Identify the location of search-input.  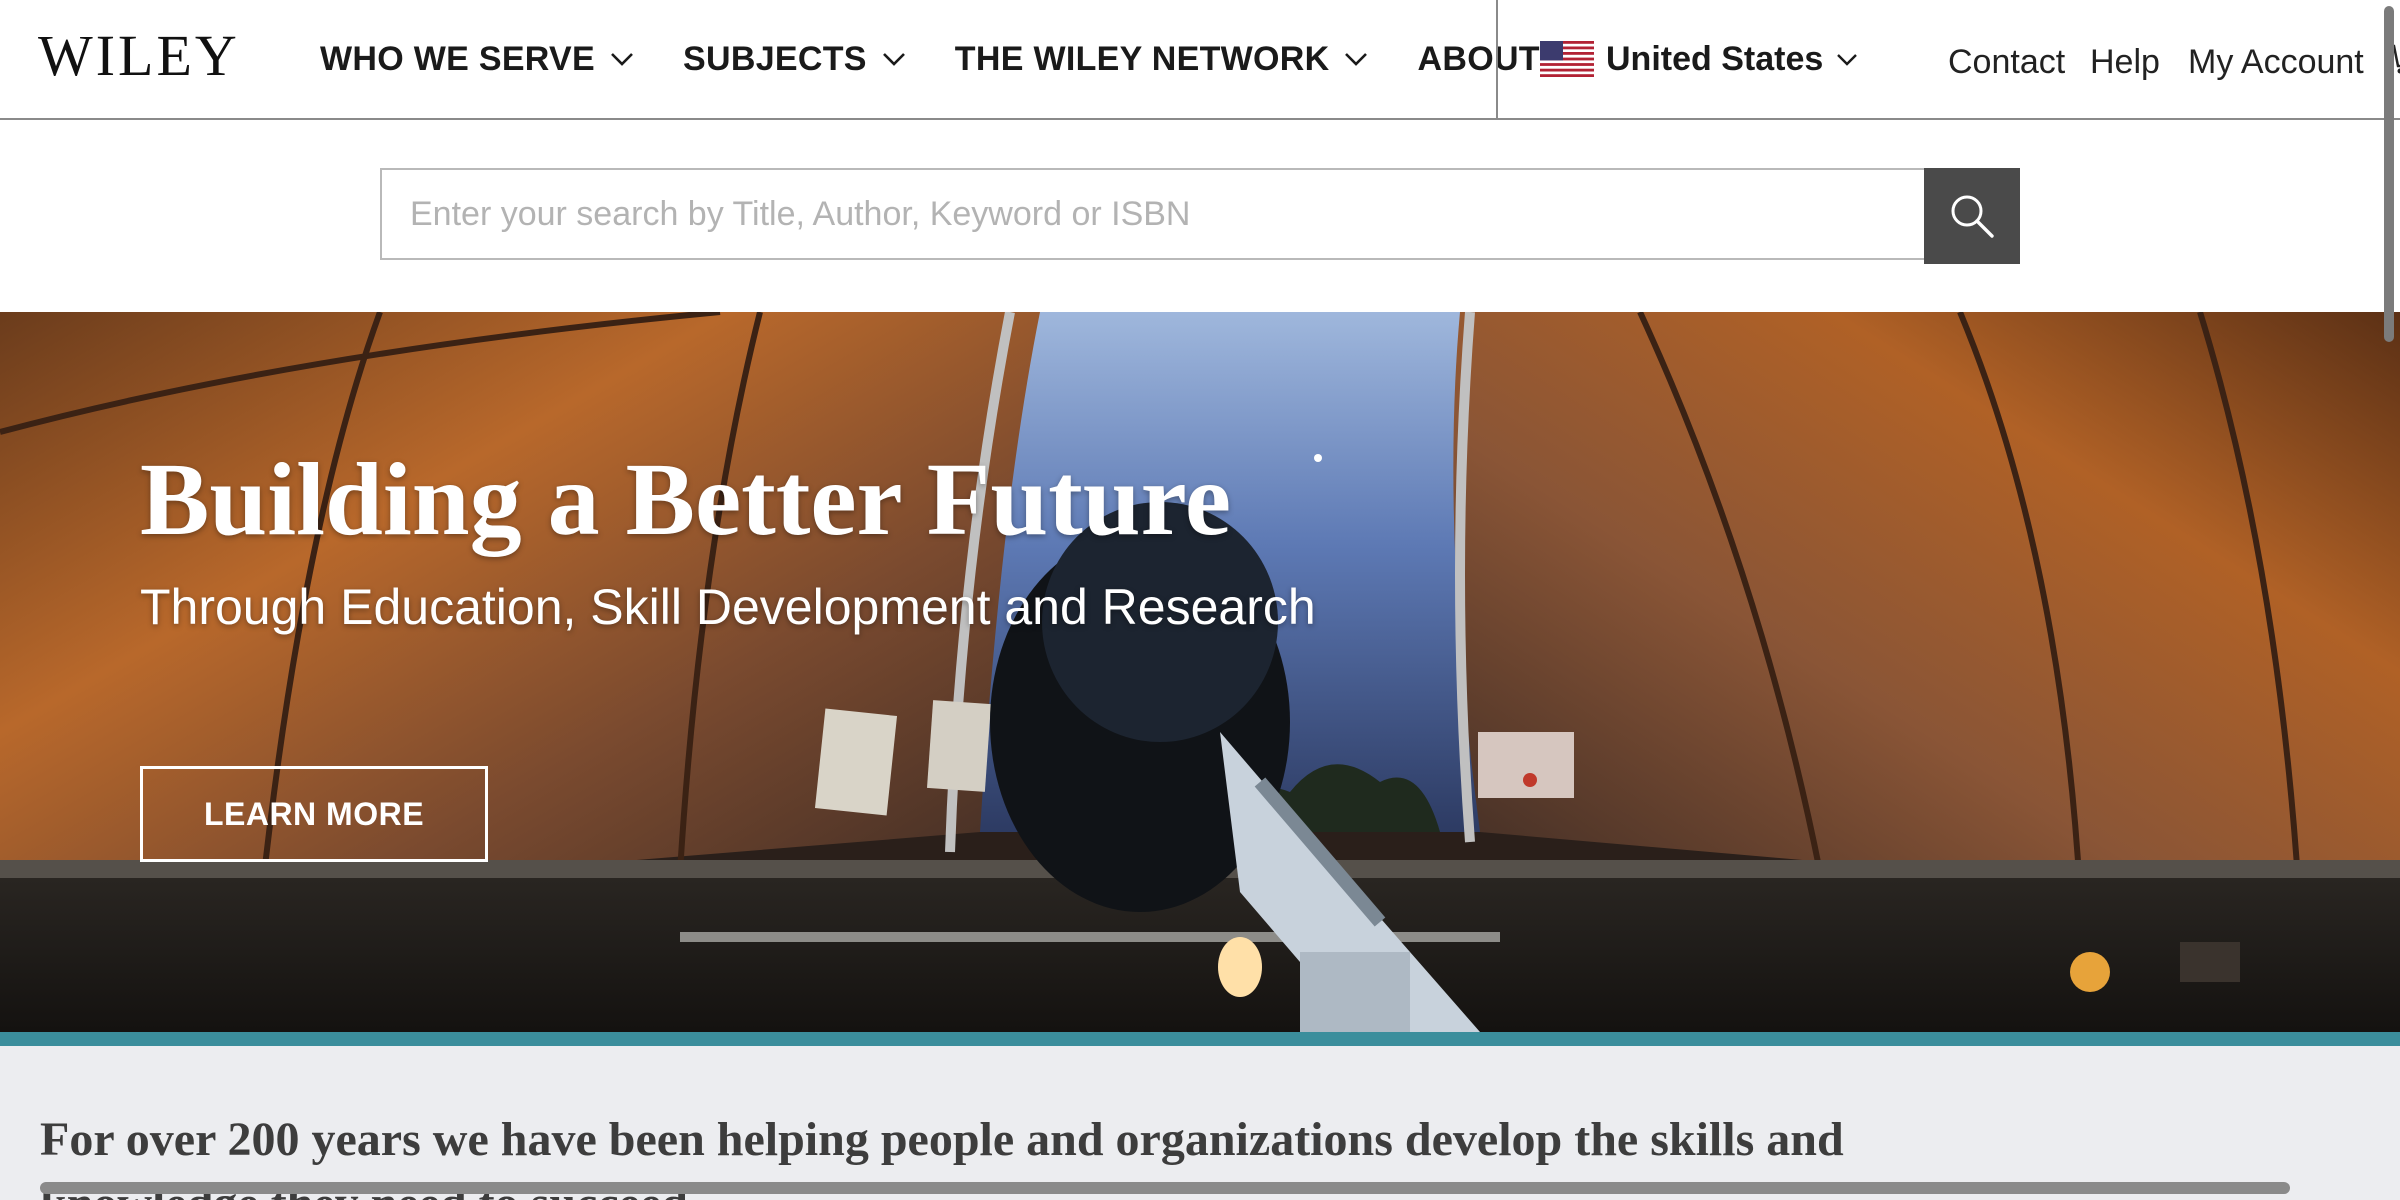
(1152, 214).